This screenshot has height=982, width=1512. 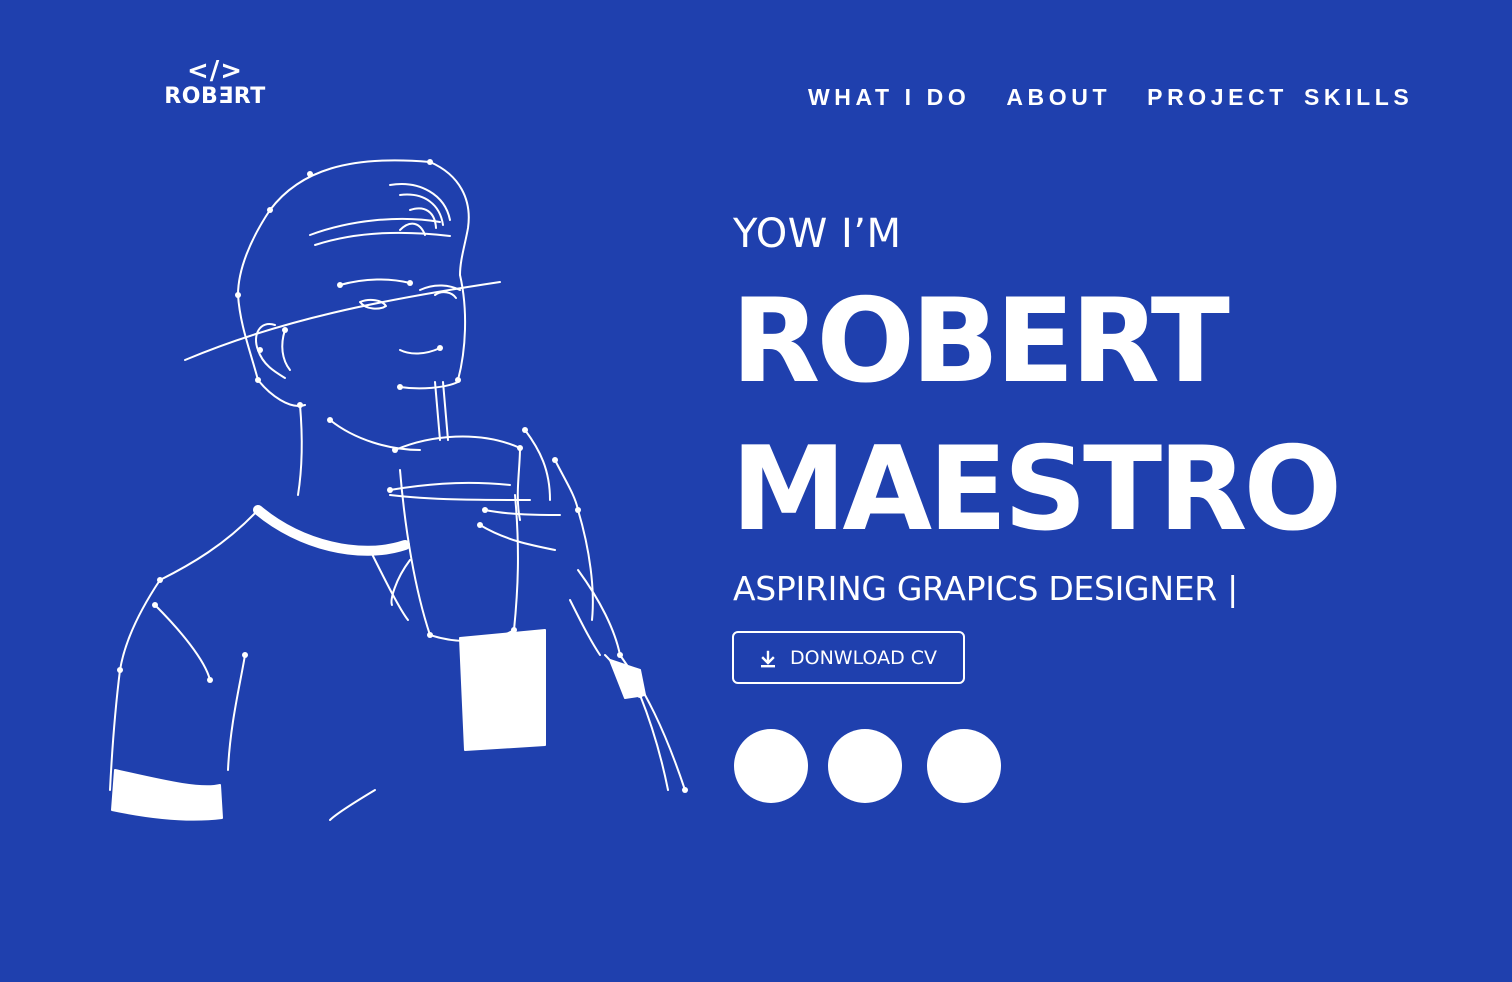 I want to click on social-links, so click(x=877, y=766).